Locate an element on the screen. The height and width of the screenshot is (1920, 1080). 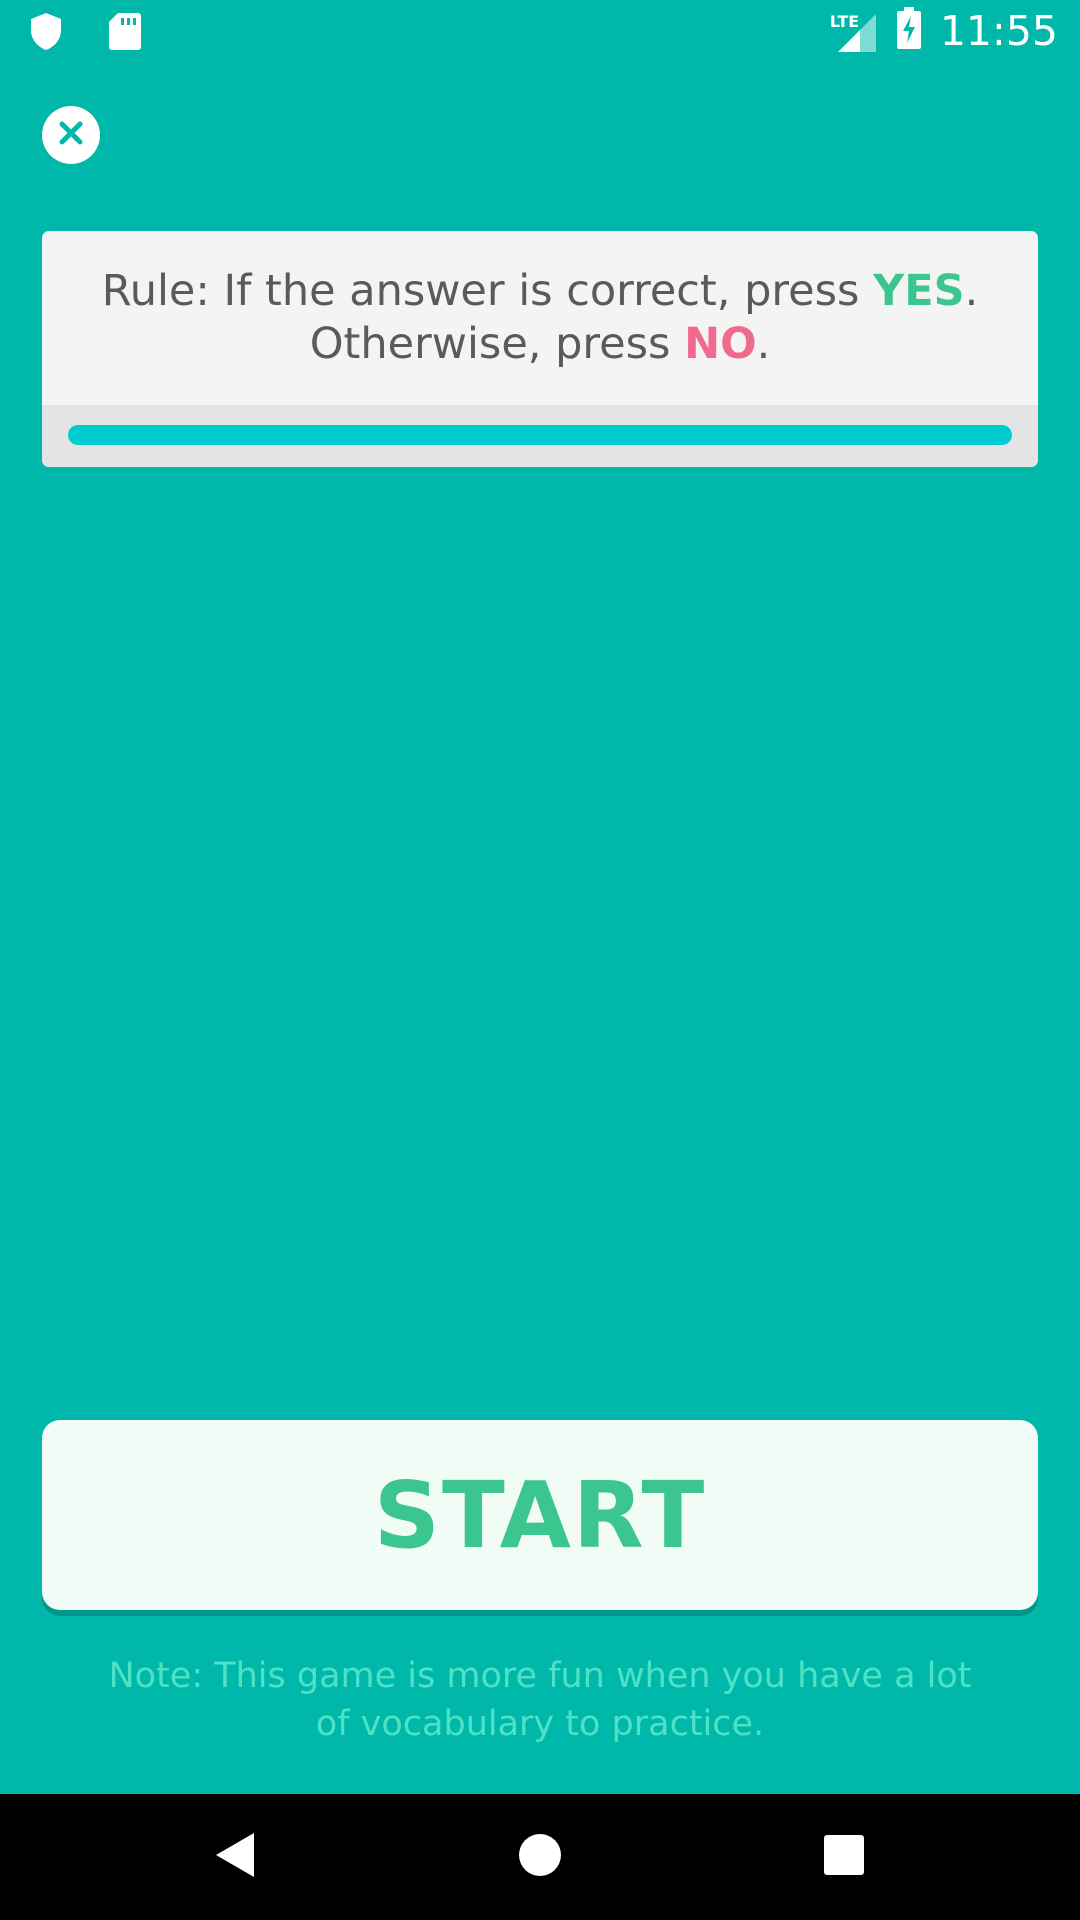
rule-line-2: Otherwise, press NO. is located at coordinates (540, 344).